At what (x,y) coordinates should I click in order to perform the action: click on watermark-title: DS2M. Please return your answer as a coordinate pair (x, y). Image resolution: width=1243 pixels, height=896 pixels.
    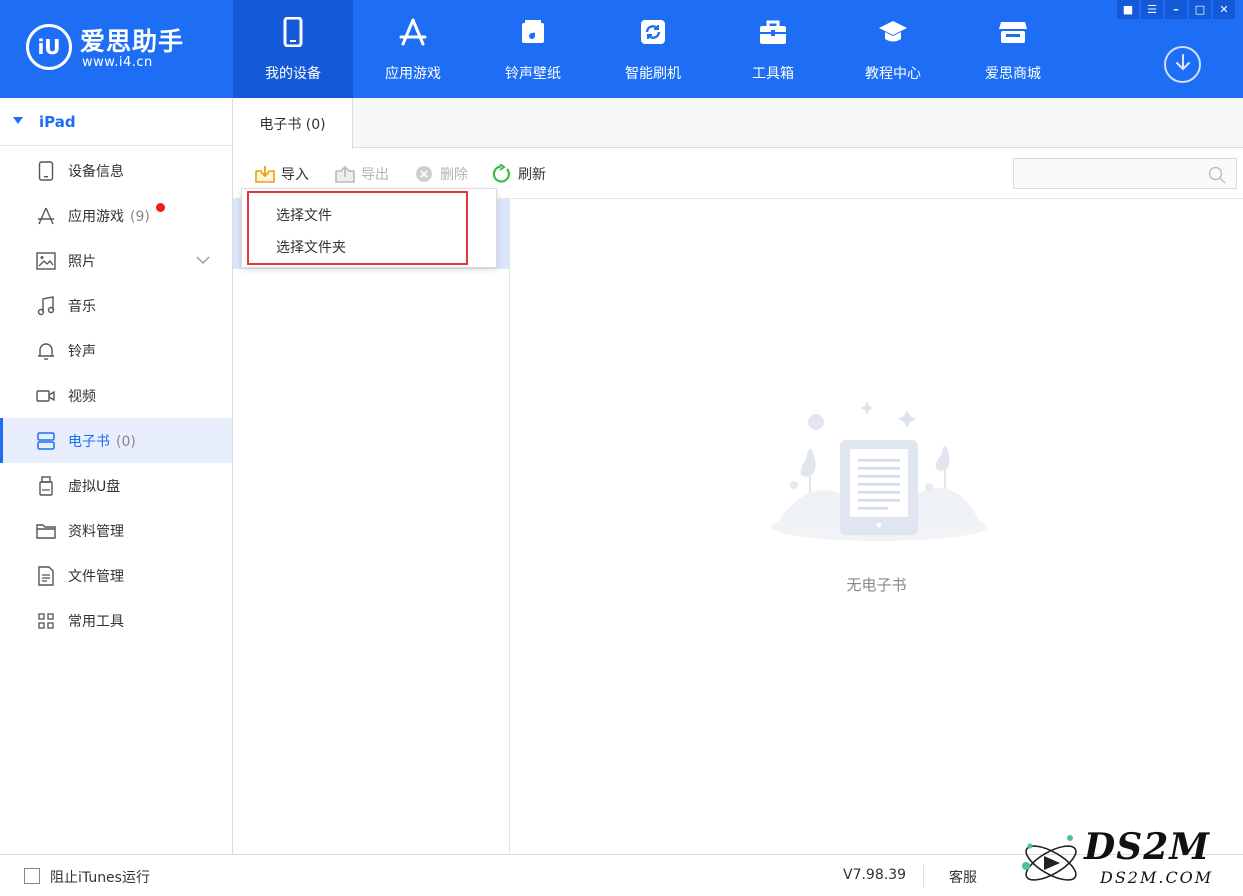
    Looking at the image, I should click on (1147, 847).